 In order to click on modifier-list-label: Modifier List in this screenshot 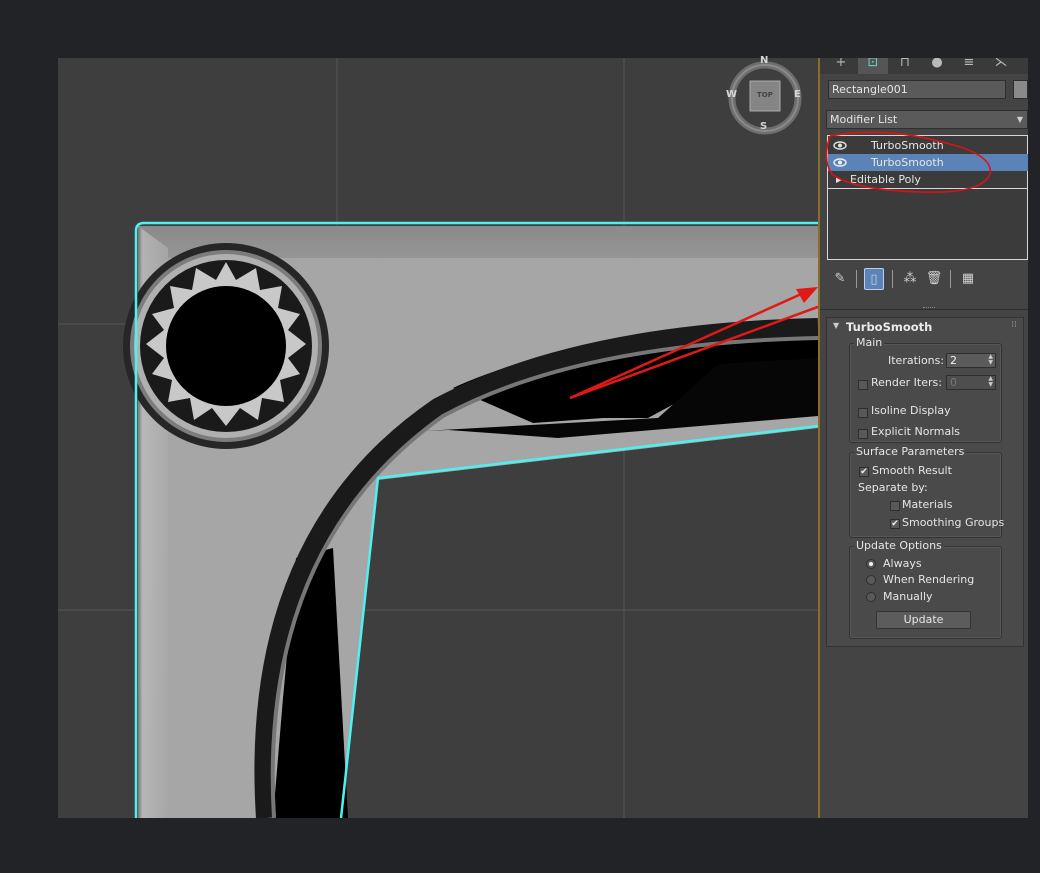, I will do `click(864, 119)`.